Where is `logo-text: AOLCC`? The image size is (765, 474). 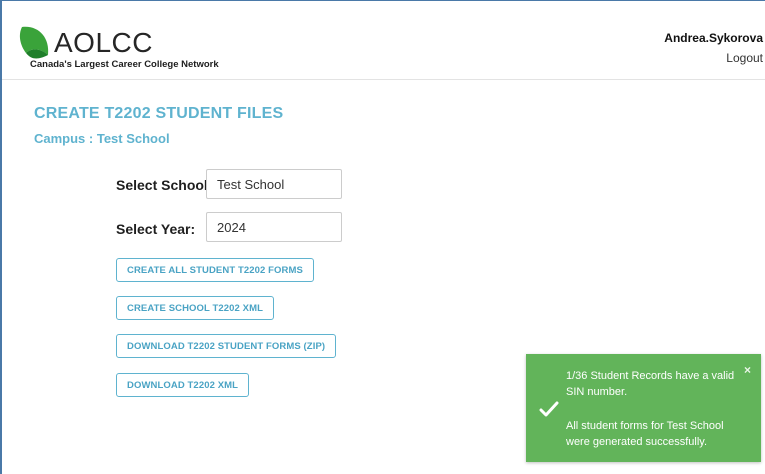
logo-text: AOLCC is located at coordinates (103, 42).